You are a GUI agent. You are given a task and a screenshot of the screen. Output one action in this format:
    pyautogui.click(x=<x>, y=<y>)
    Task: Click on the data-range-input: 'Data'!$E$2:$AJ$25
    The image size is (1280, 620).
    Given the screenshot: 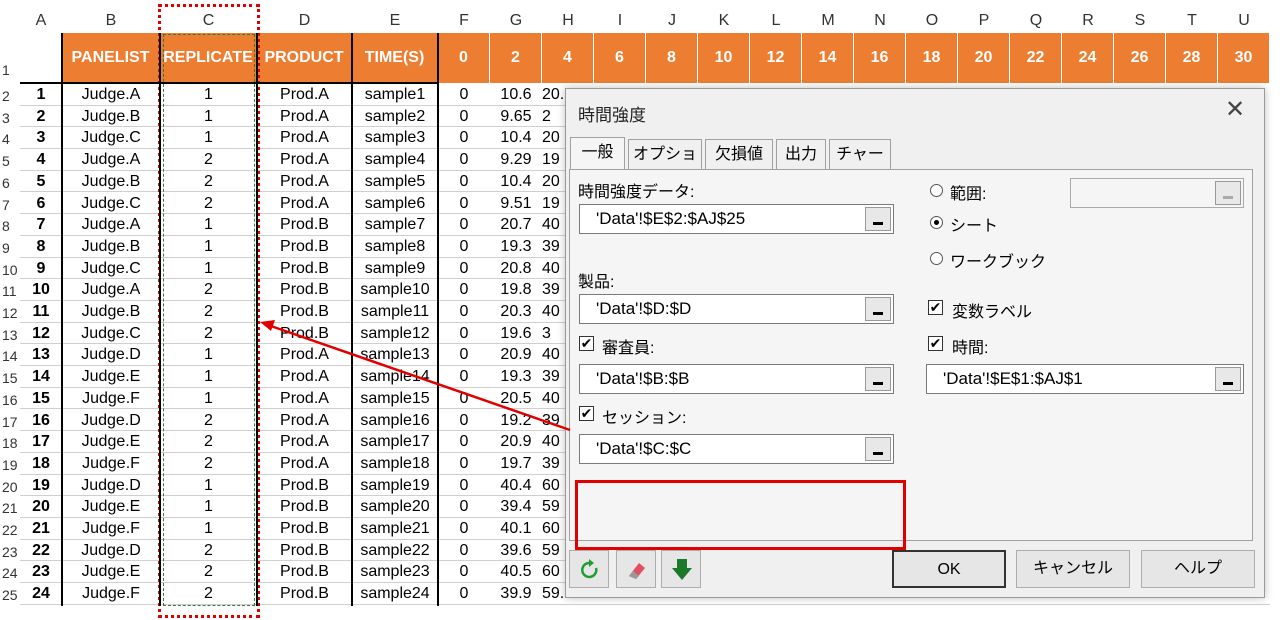 What is the action you would take?
    pyautogui.click(x=736, y=219)
    